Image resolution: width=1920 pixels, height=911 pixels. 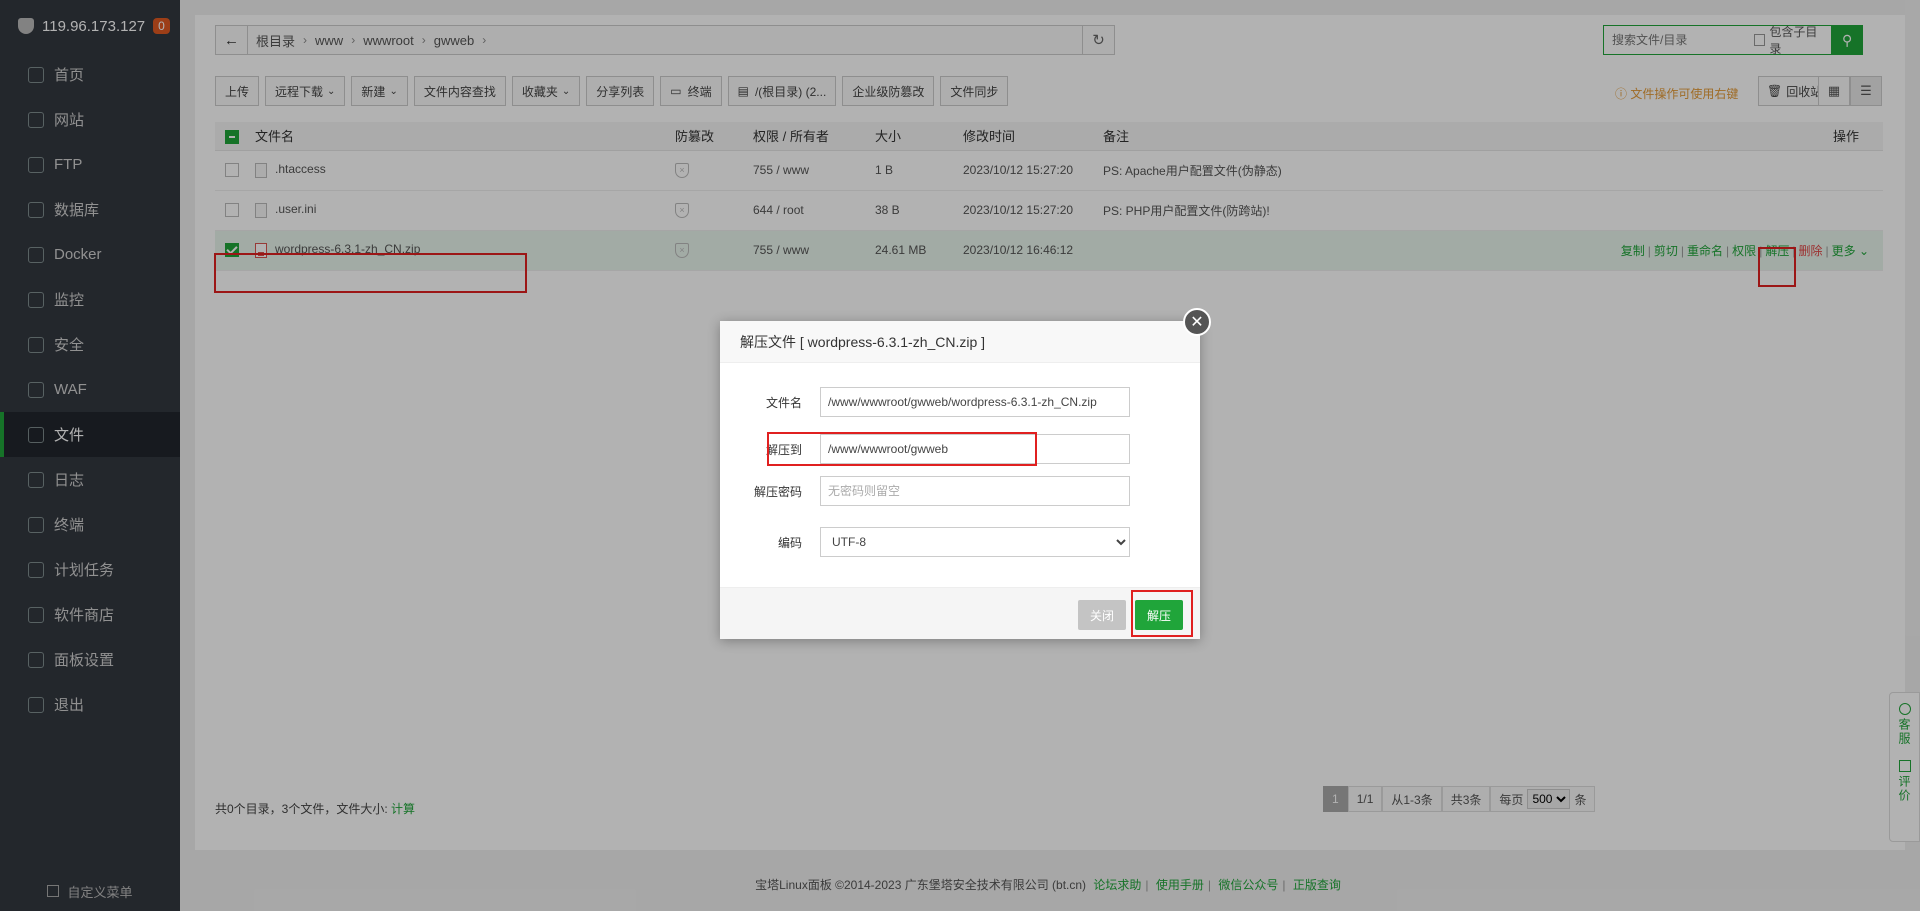 What do you see at coordinates (1197, 322) in the screenshot?
I see `close-icon: ✕` at bounding box center [1197, 322].